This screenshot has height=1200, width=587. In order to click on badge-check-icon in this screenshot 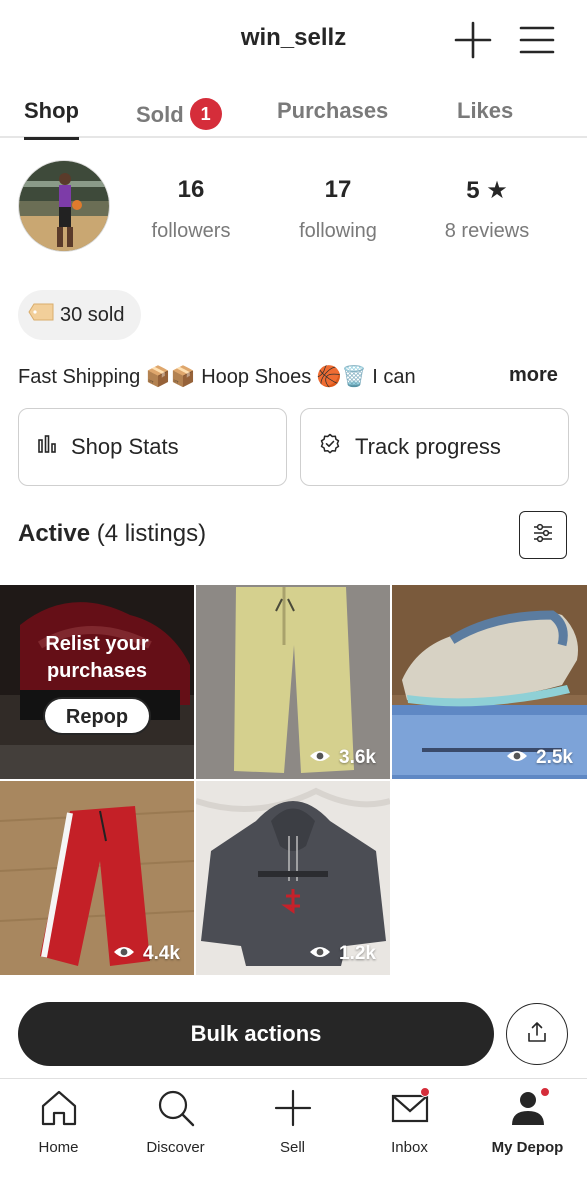, I will do `click(330, 447)`.